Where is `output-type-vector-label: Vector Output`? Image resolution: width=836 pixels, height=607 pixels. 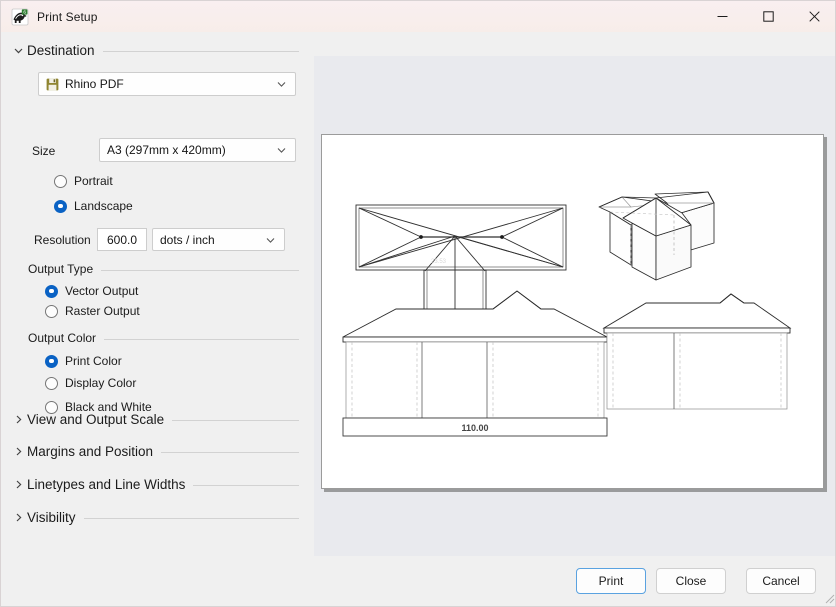 output-type-vector-label: Vector Output is located at coordinates (102, 291).